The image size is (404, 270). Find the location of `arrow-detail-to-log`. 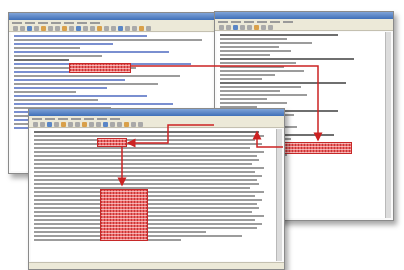

arrow-detail-to-log is located at coordinates (170, 136).